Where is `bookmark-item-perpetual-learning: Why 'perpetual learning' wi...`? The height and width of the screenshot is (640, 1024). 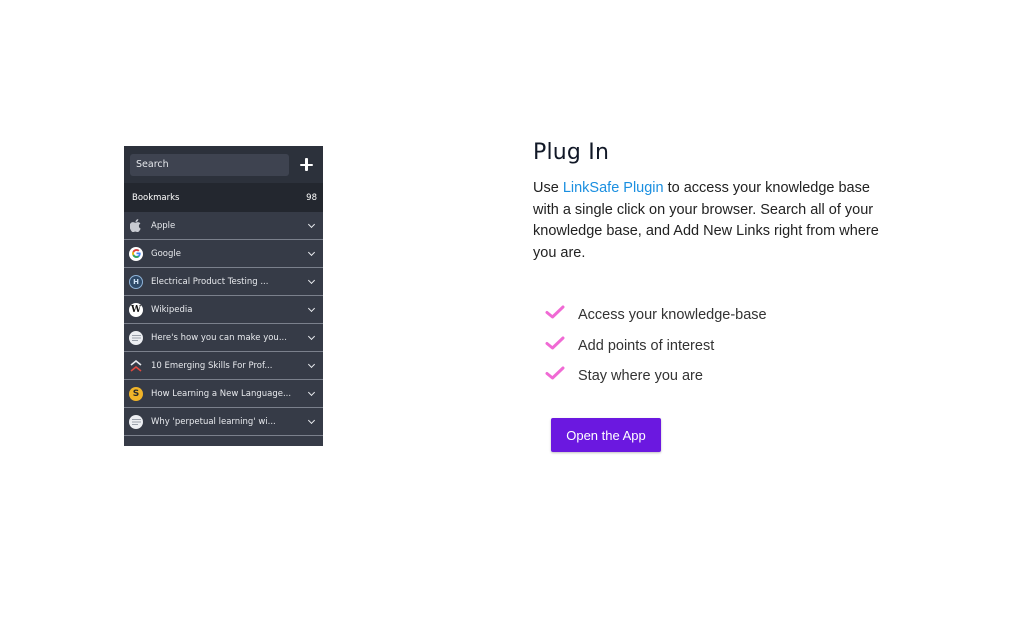
bookmark-item-perpetual-learning: Why 'perpetual learning' wi... is located at coordinates (223, 422).